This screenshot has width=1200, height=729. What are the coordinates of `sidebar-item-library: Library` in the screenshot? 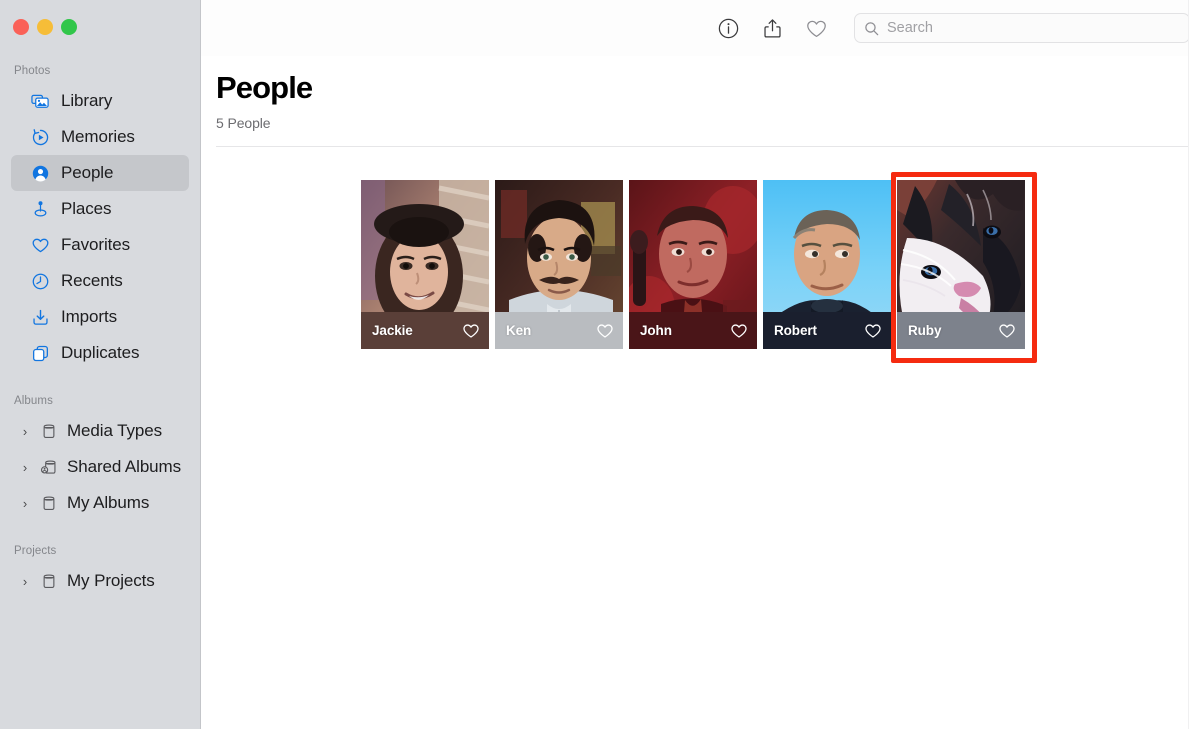 It's located at (100, 101).